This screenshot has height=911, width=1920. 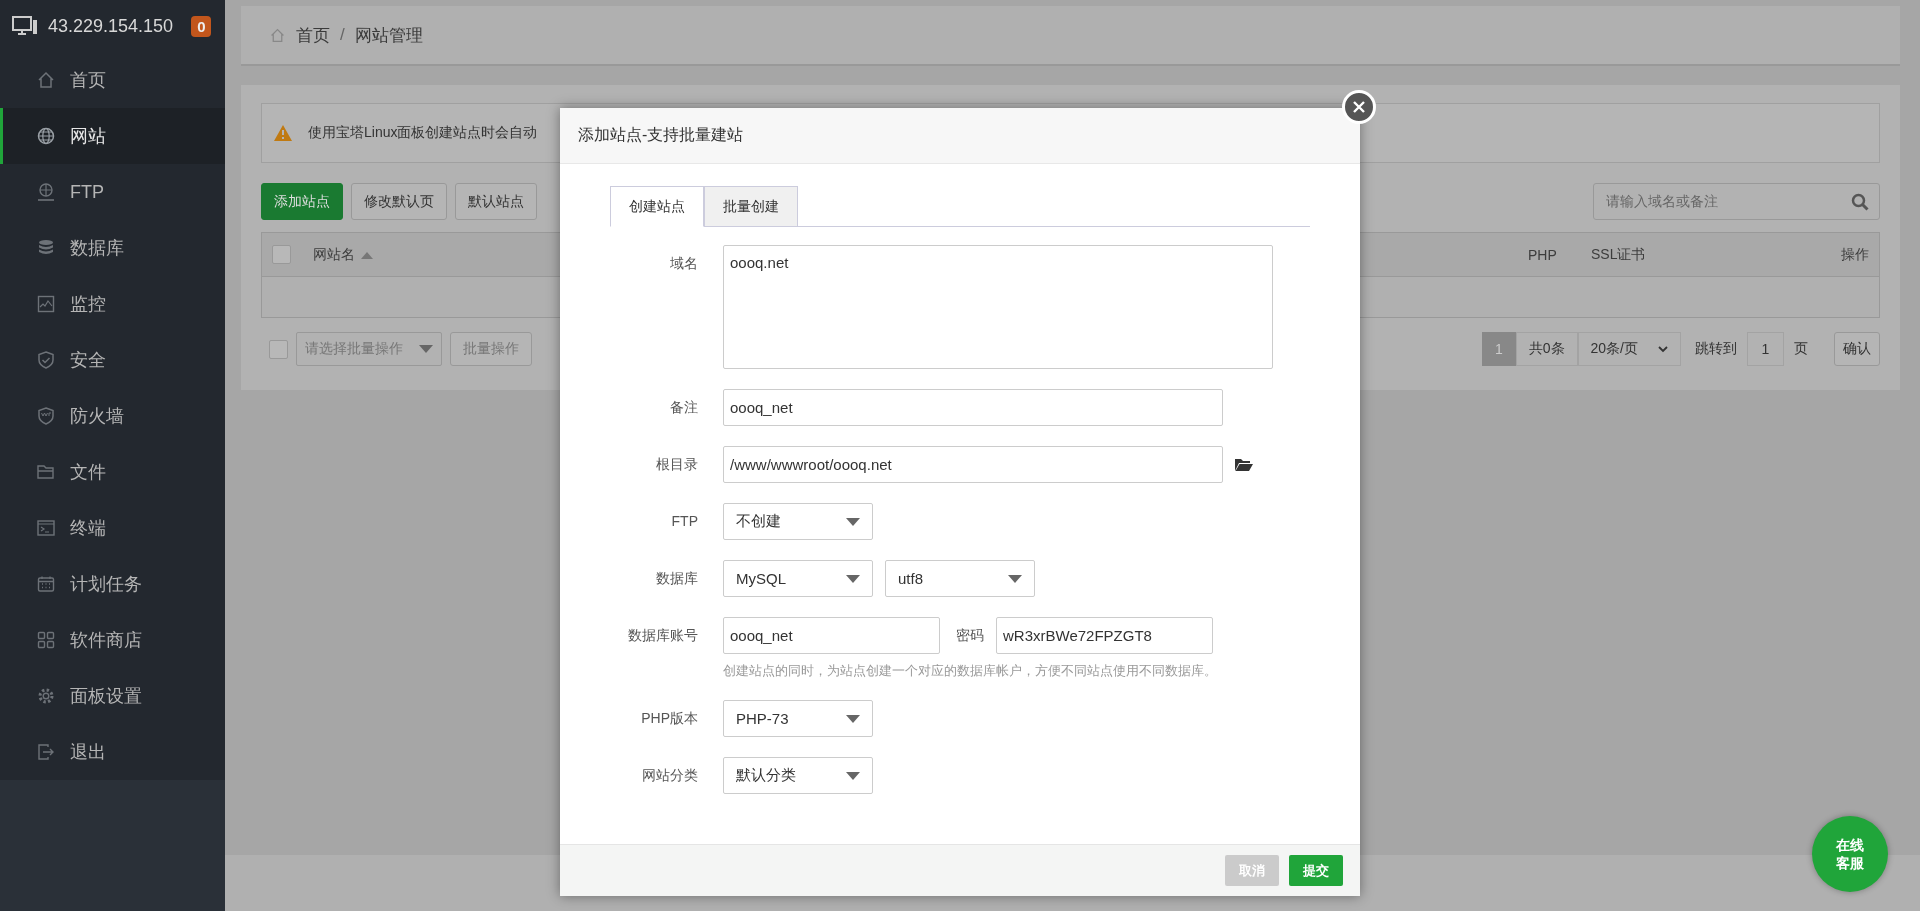 I want to click on sidebar-item: 文件, so click(x=112, y=472).